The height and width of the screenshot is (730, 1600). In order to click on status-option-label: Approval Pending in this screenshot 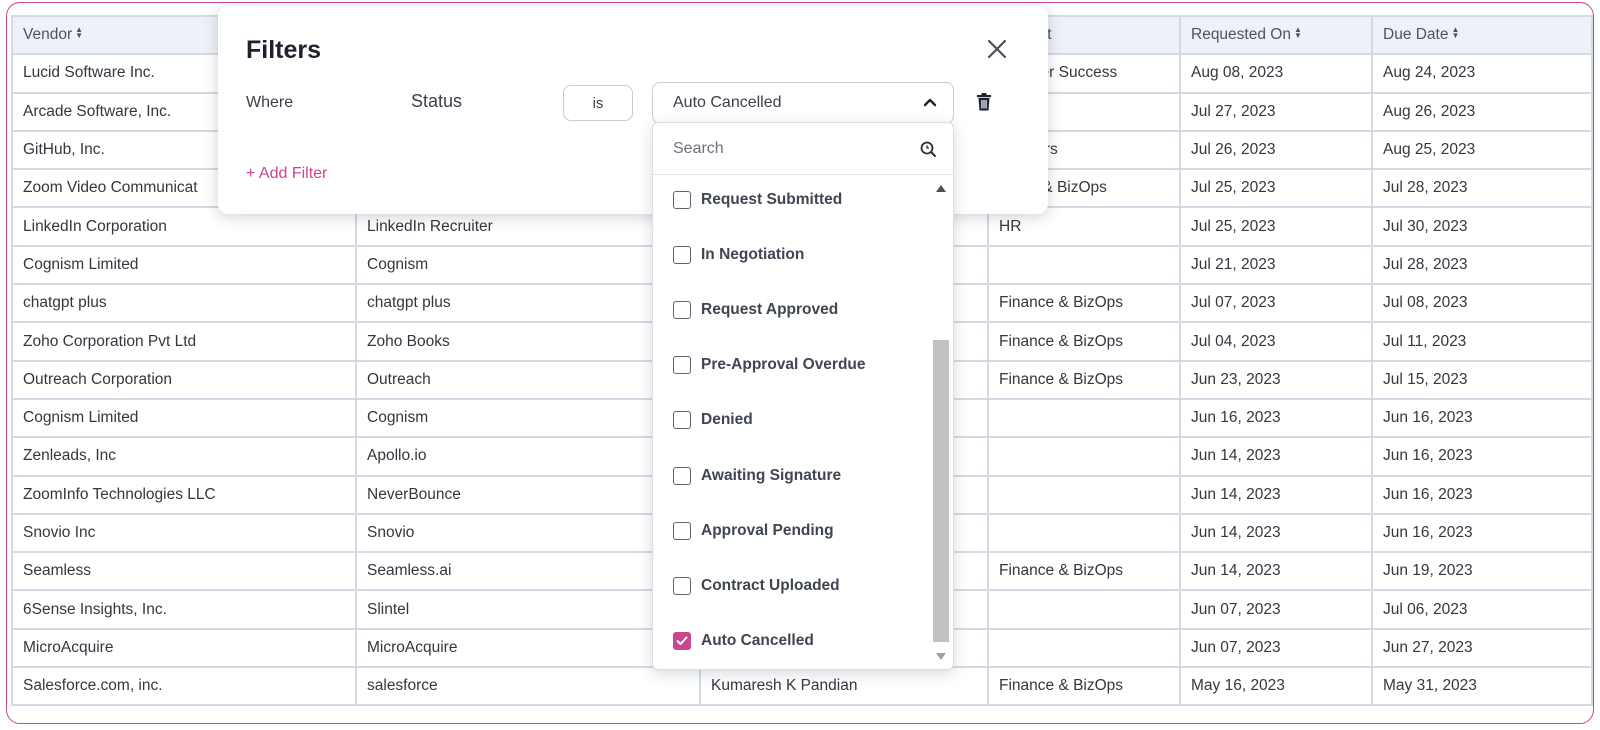, I will do `click(767, 530)`.